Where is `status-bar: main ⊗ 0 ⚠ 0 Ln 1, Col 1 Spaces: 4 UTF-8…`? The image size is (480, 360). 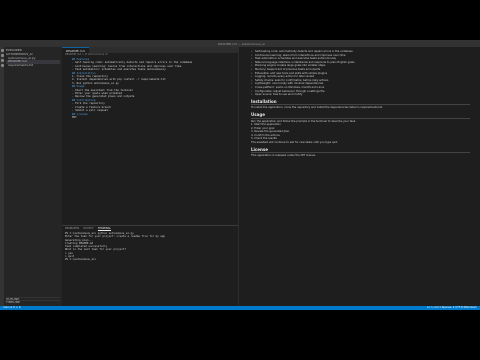 status-bar: main ⊗ 0 ⚠ 0 Ln 1, Col 1 Spaces: 4 UTF-8… is located at coordinates (240, 308).